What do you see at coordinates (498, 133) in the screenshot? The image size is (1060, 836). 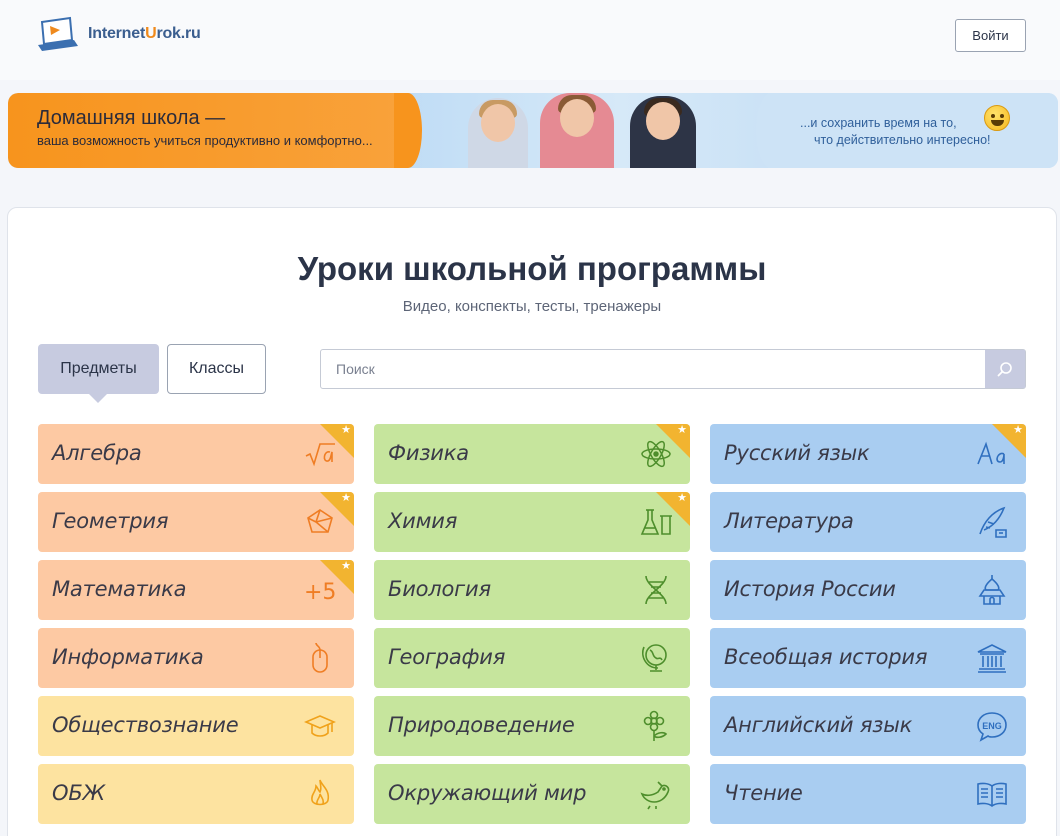 I see `kid-girl-figure` at bounding box center [498, 133].